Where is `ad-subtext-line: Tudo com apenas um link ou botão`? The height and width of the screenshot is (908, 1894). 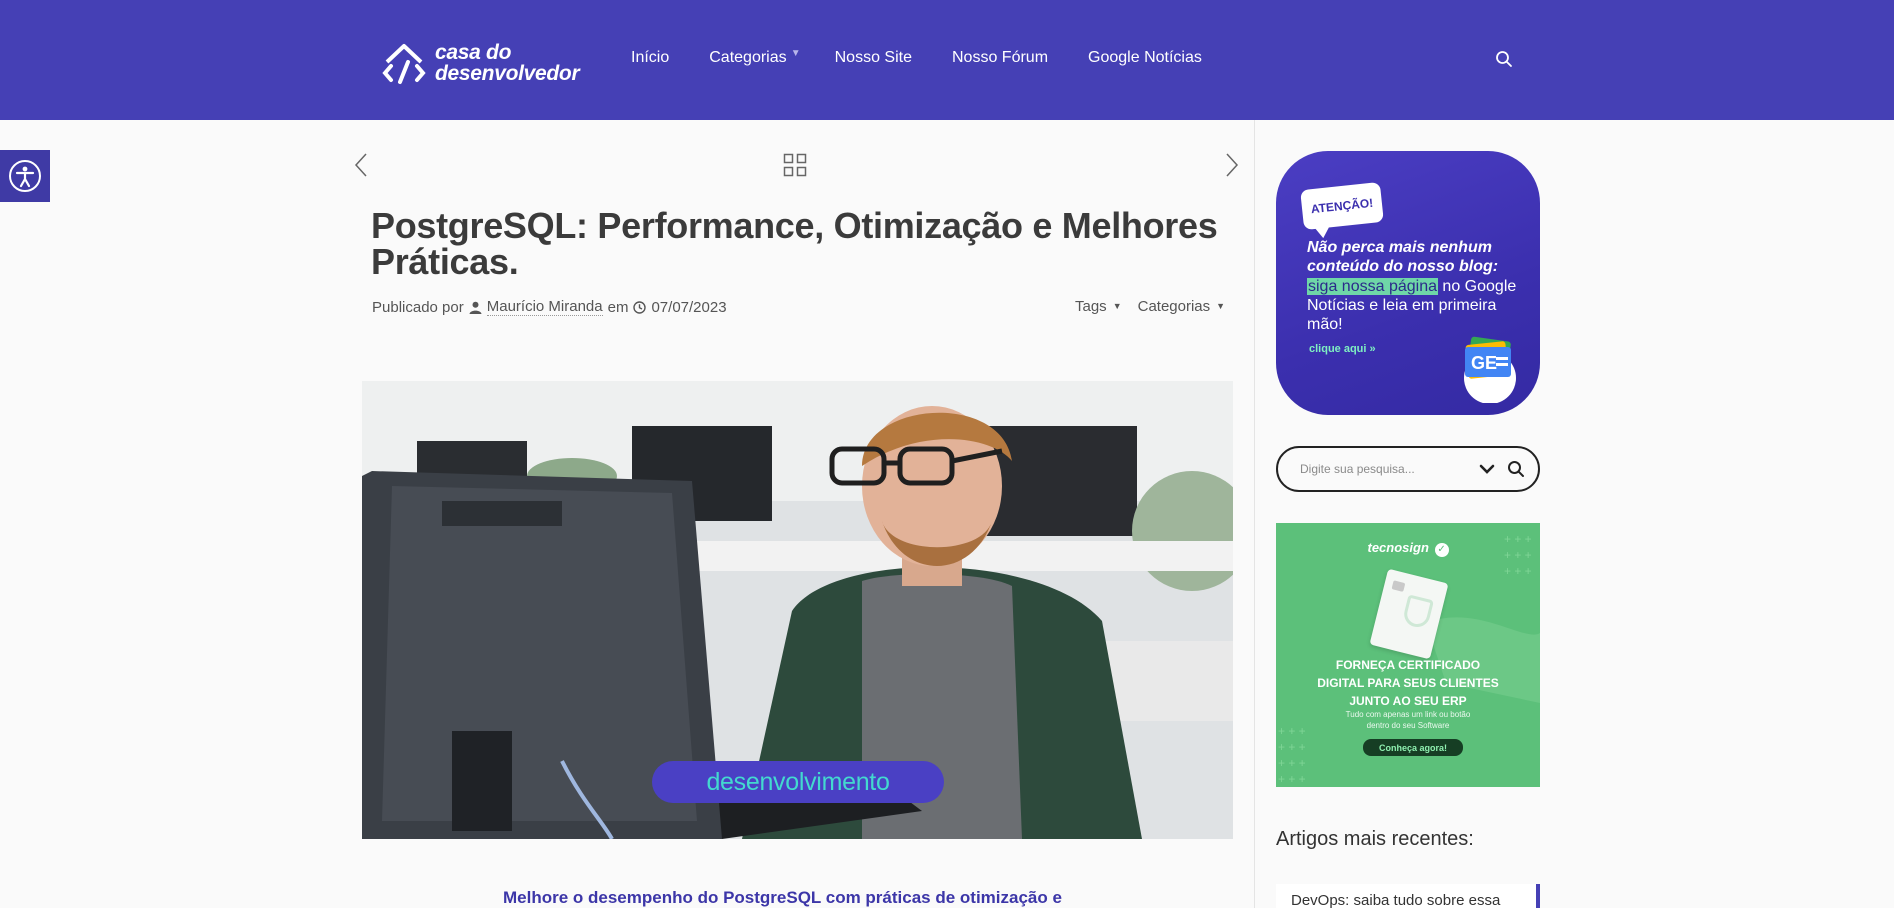 ad-subtext-line: Tudo com apenas um link ou botão is located at coordinates (1408, 714).